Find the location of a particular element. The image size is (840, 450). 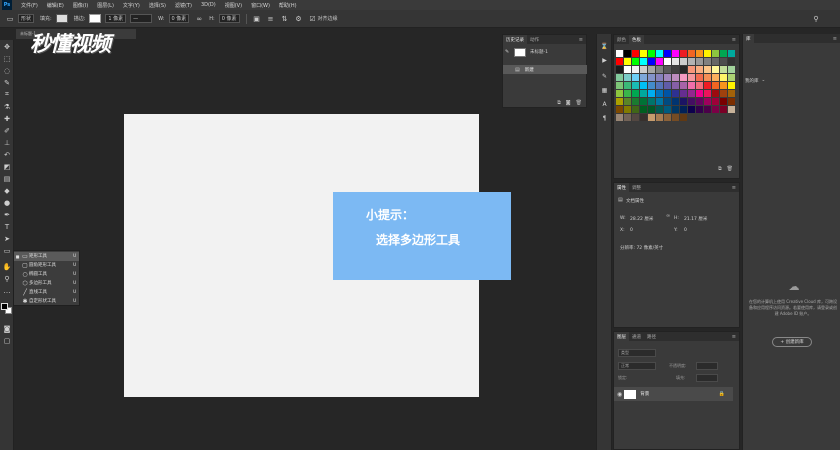

flyout-item-ellipse: ○ 椭圆工具 U is located at coordinates (46, 274).